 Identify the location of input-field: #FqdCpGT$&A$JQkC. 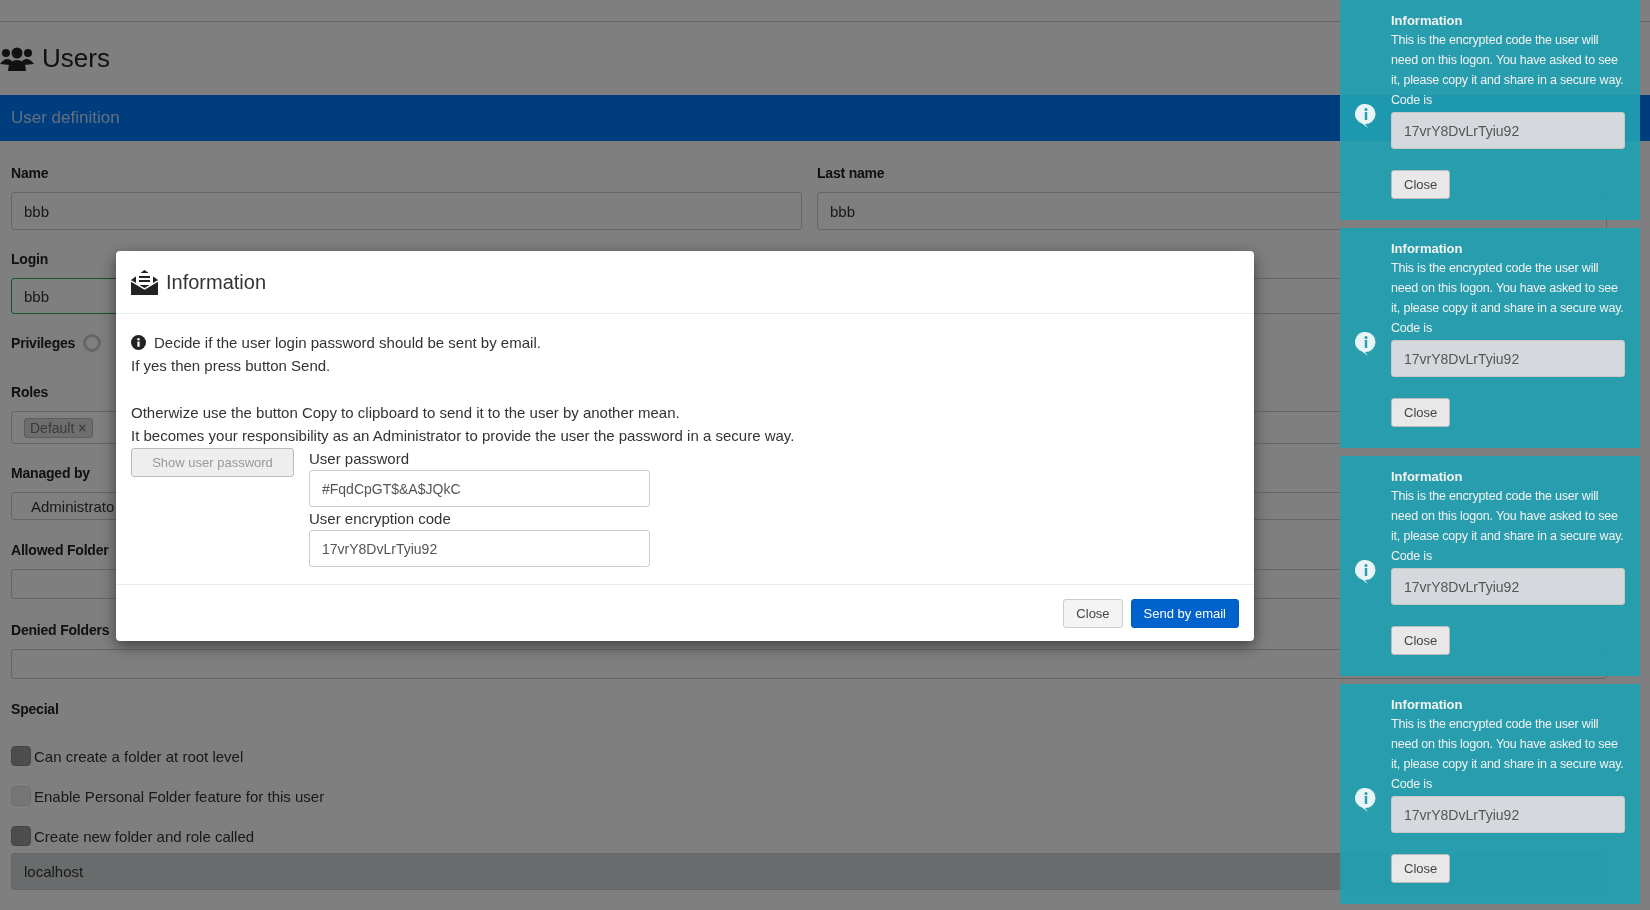
(479, 488).